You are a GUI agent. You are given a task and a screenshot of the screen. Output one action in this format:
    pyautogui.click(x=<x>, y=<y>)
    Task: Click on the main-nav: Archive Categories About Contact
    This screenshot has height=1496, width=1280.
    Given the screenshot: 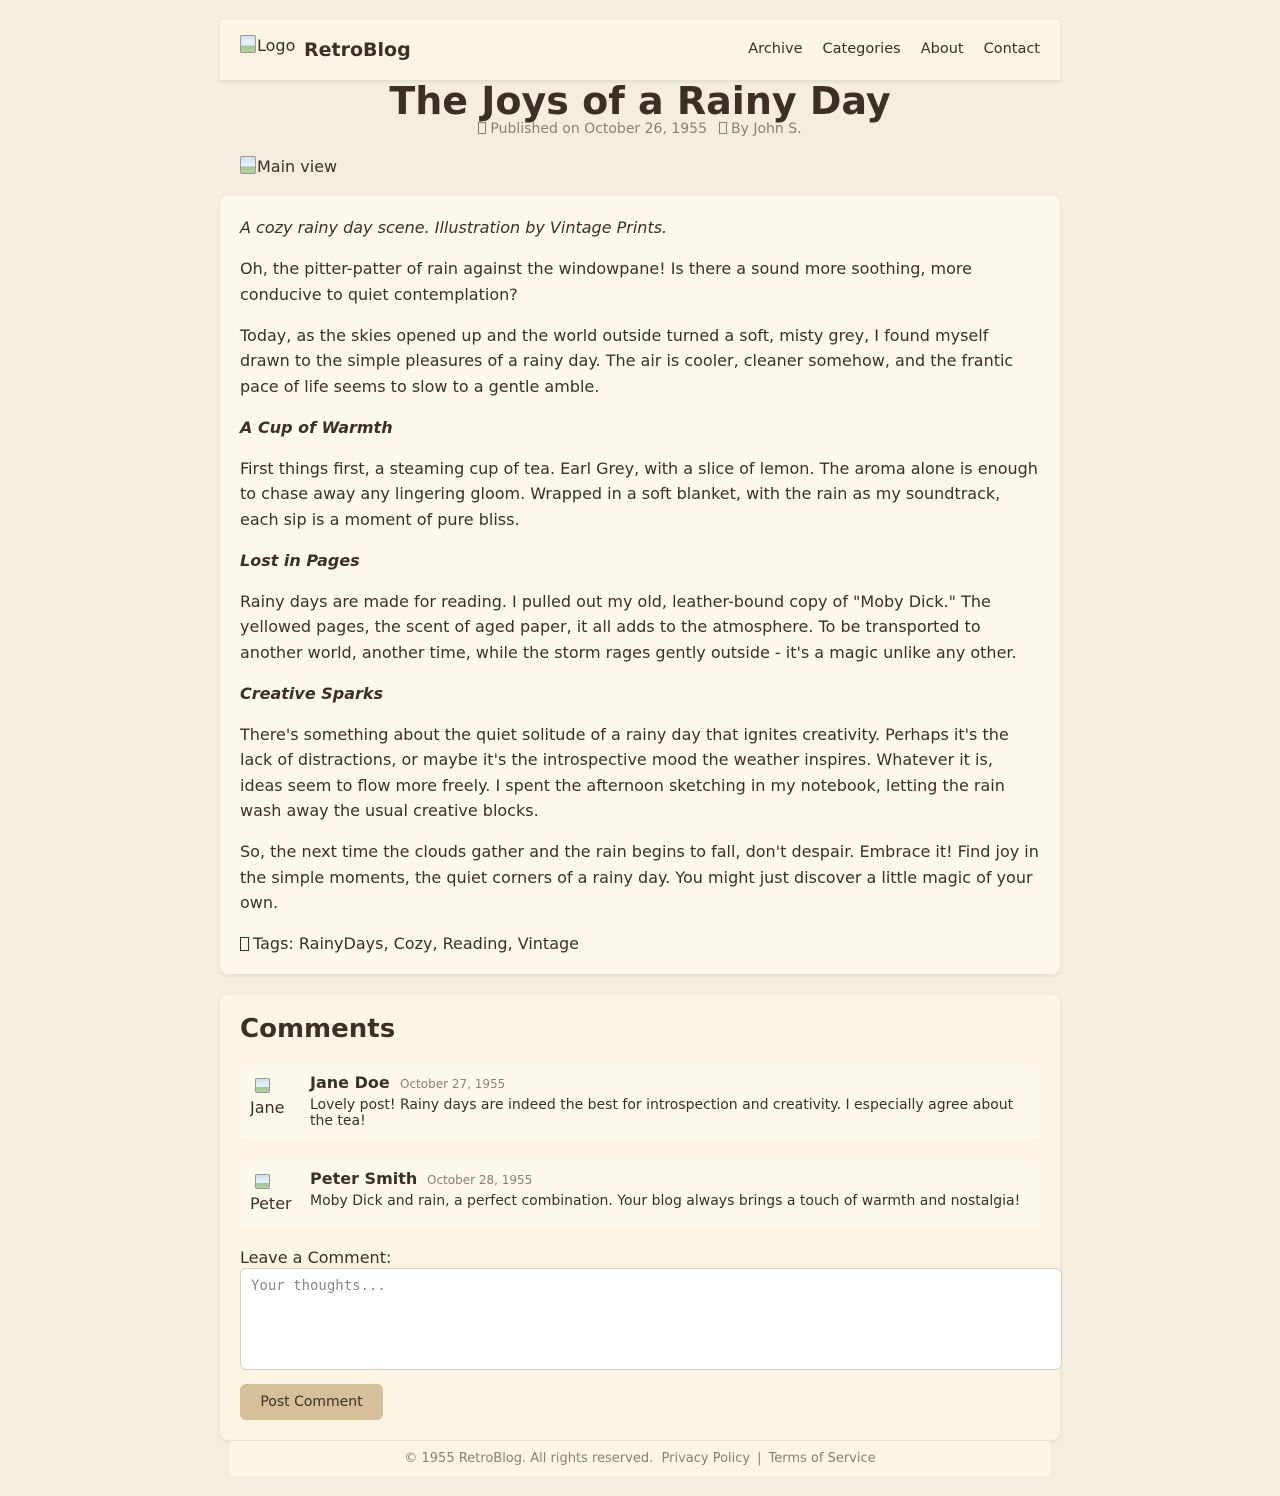 What is the action you would take?
    pyautogui.click(x=894, y=49)
    